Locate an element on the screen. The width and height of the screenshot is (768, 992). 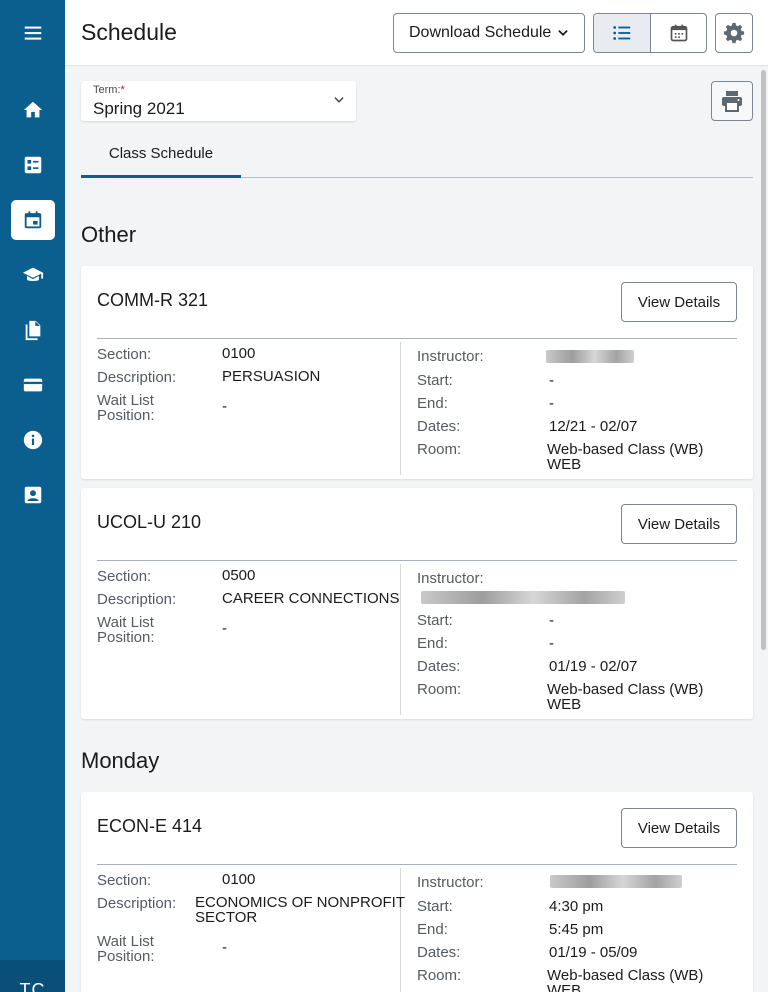
header: Schedule Download Schedule is located at coordinates (416, 33).